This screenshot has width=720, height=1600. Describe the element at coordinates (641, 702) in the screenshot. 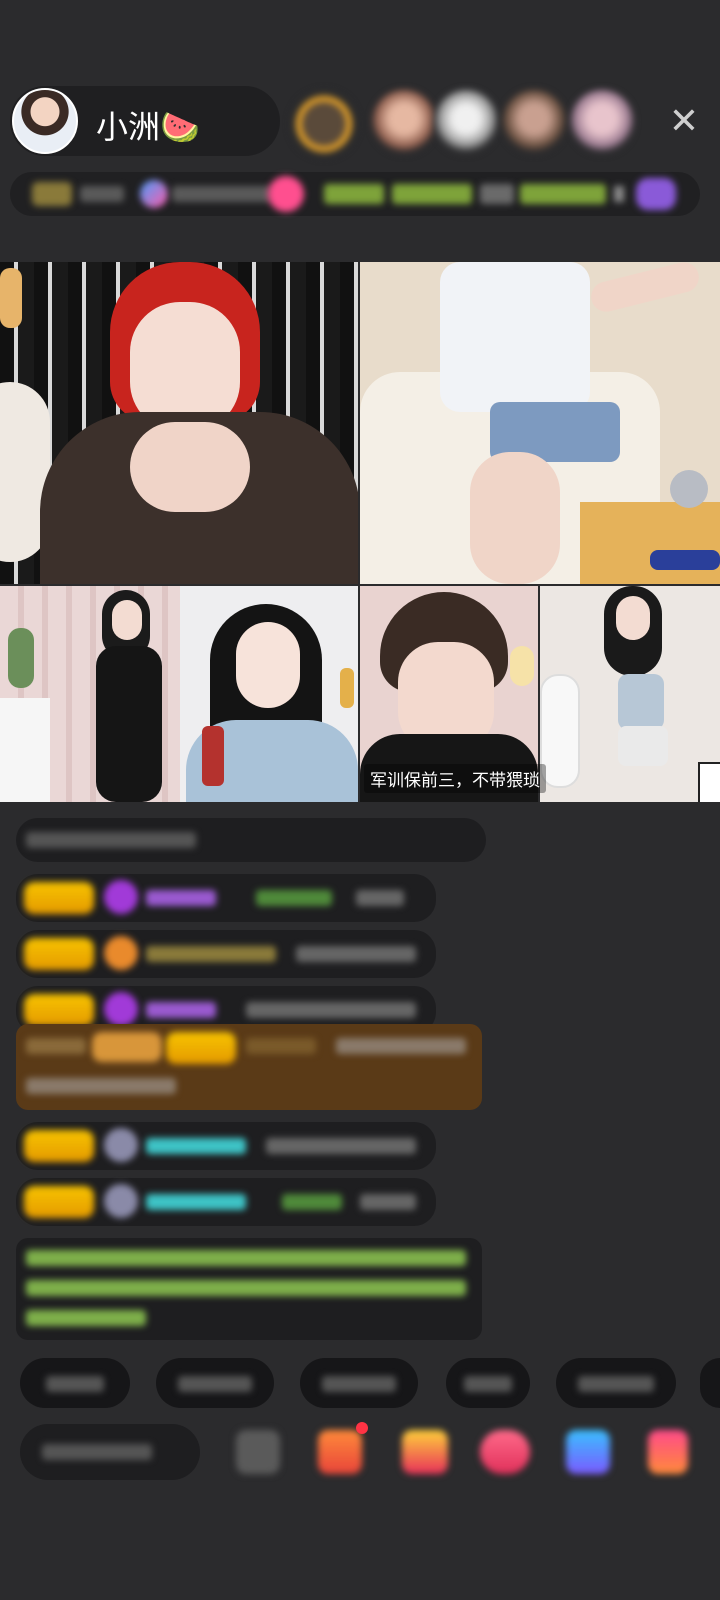

I see `dancer2-top` at that location.